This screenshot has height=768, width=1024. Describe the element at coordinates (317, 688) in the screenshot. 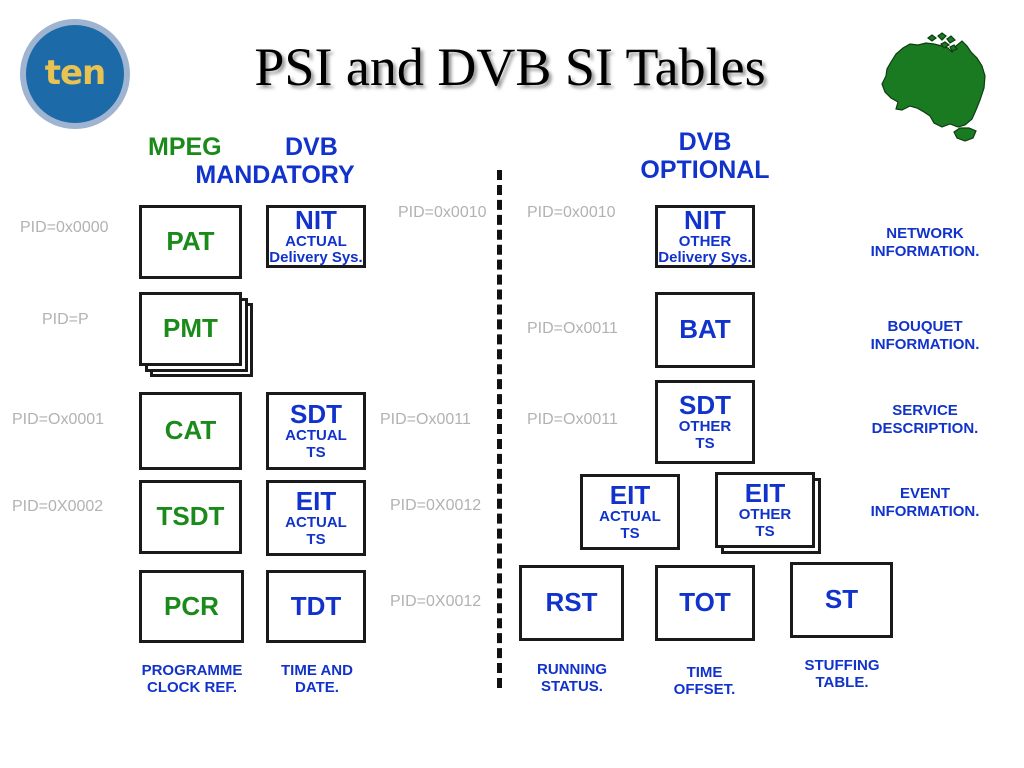

I see `caption-tdt-line2: DATE.` at that location.